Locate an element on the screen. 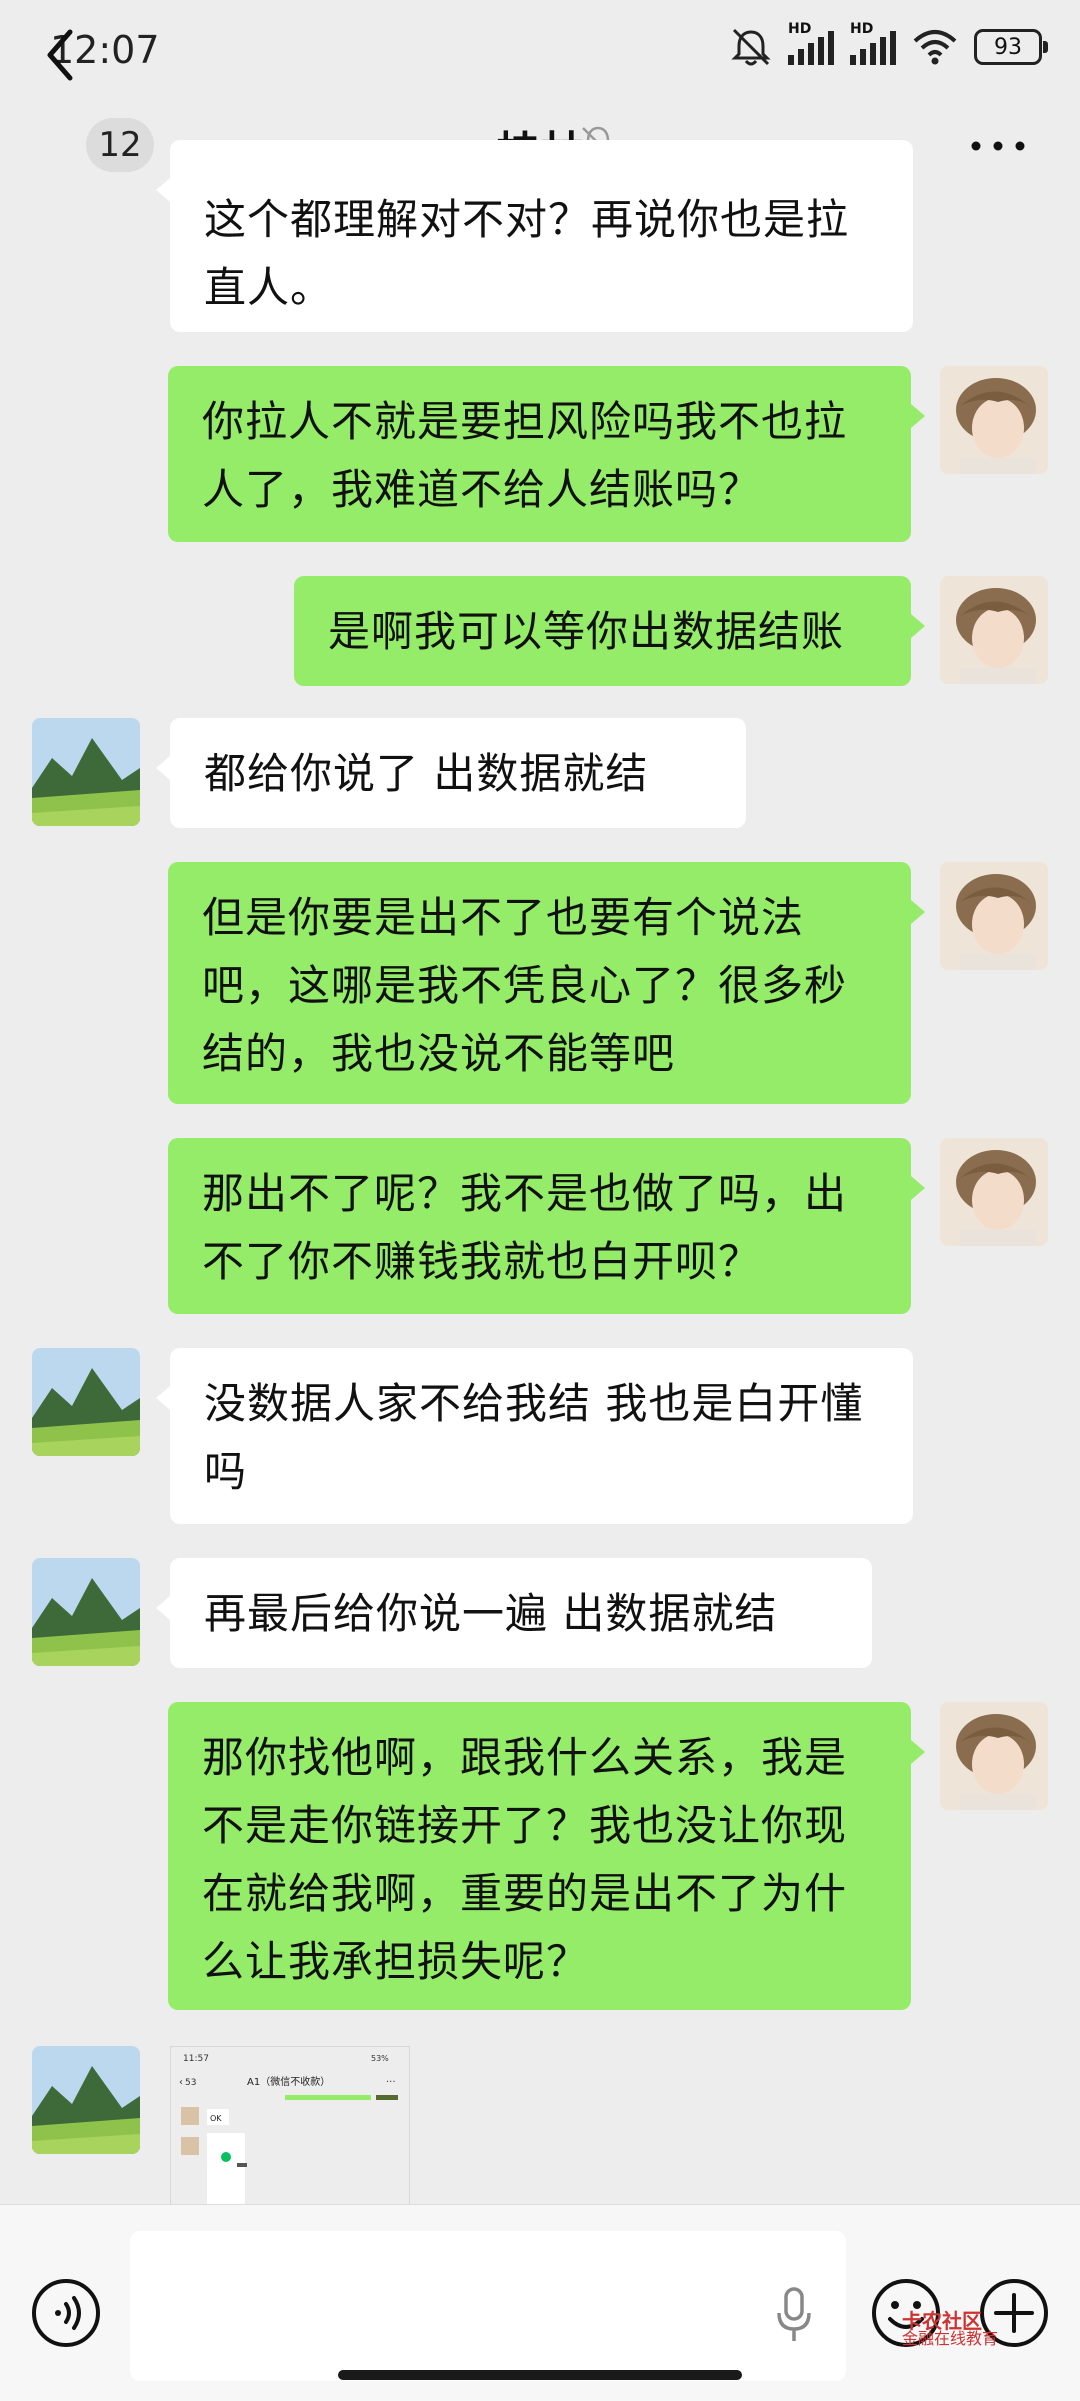  message-bubble-outgoing: 你拉人不就是要担风险吗我不也拉人了，我难道不给人结账吗？ is located at coordinates (546, 454).